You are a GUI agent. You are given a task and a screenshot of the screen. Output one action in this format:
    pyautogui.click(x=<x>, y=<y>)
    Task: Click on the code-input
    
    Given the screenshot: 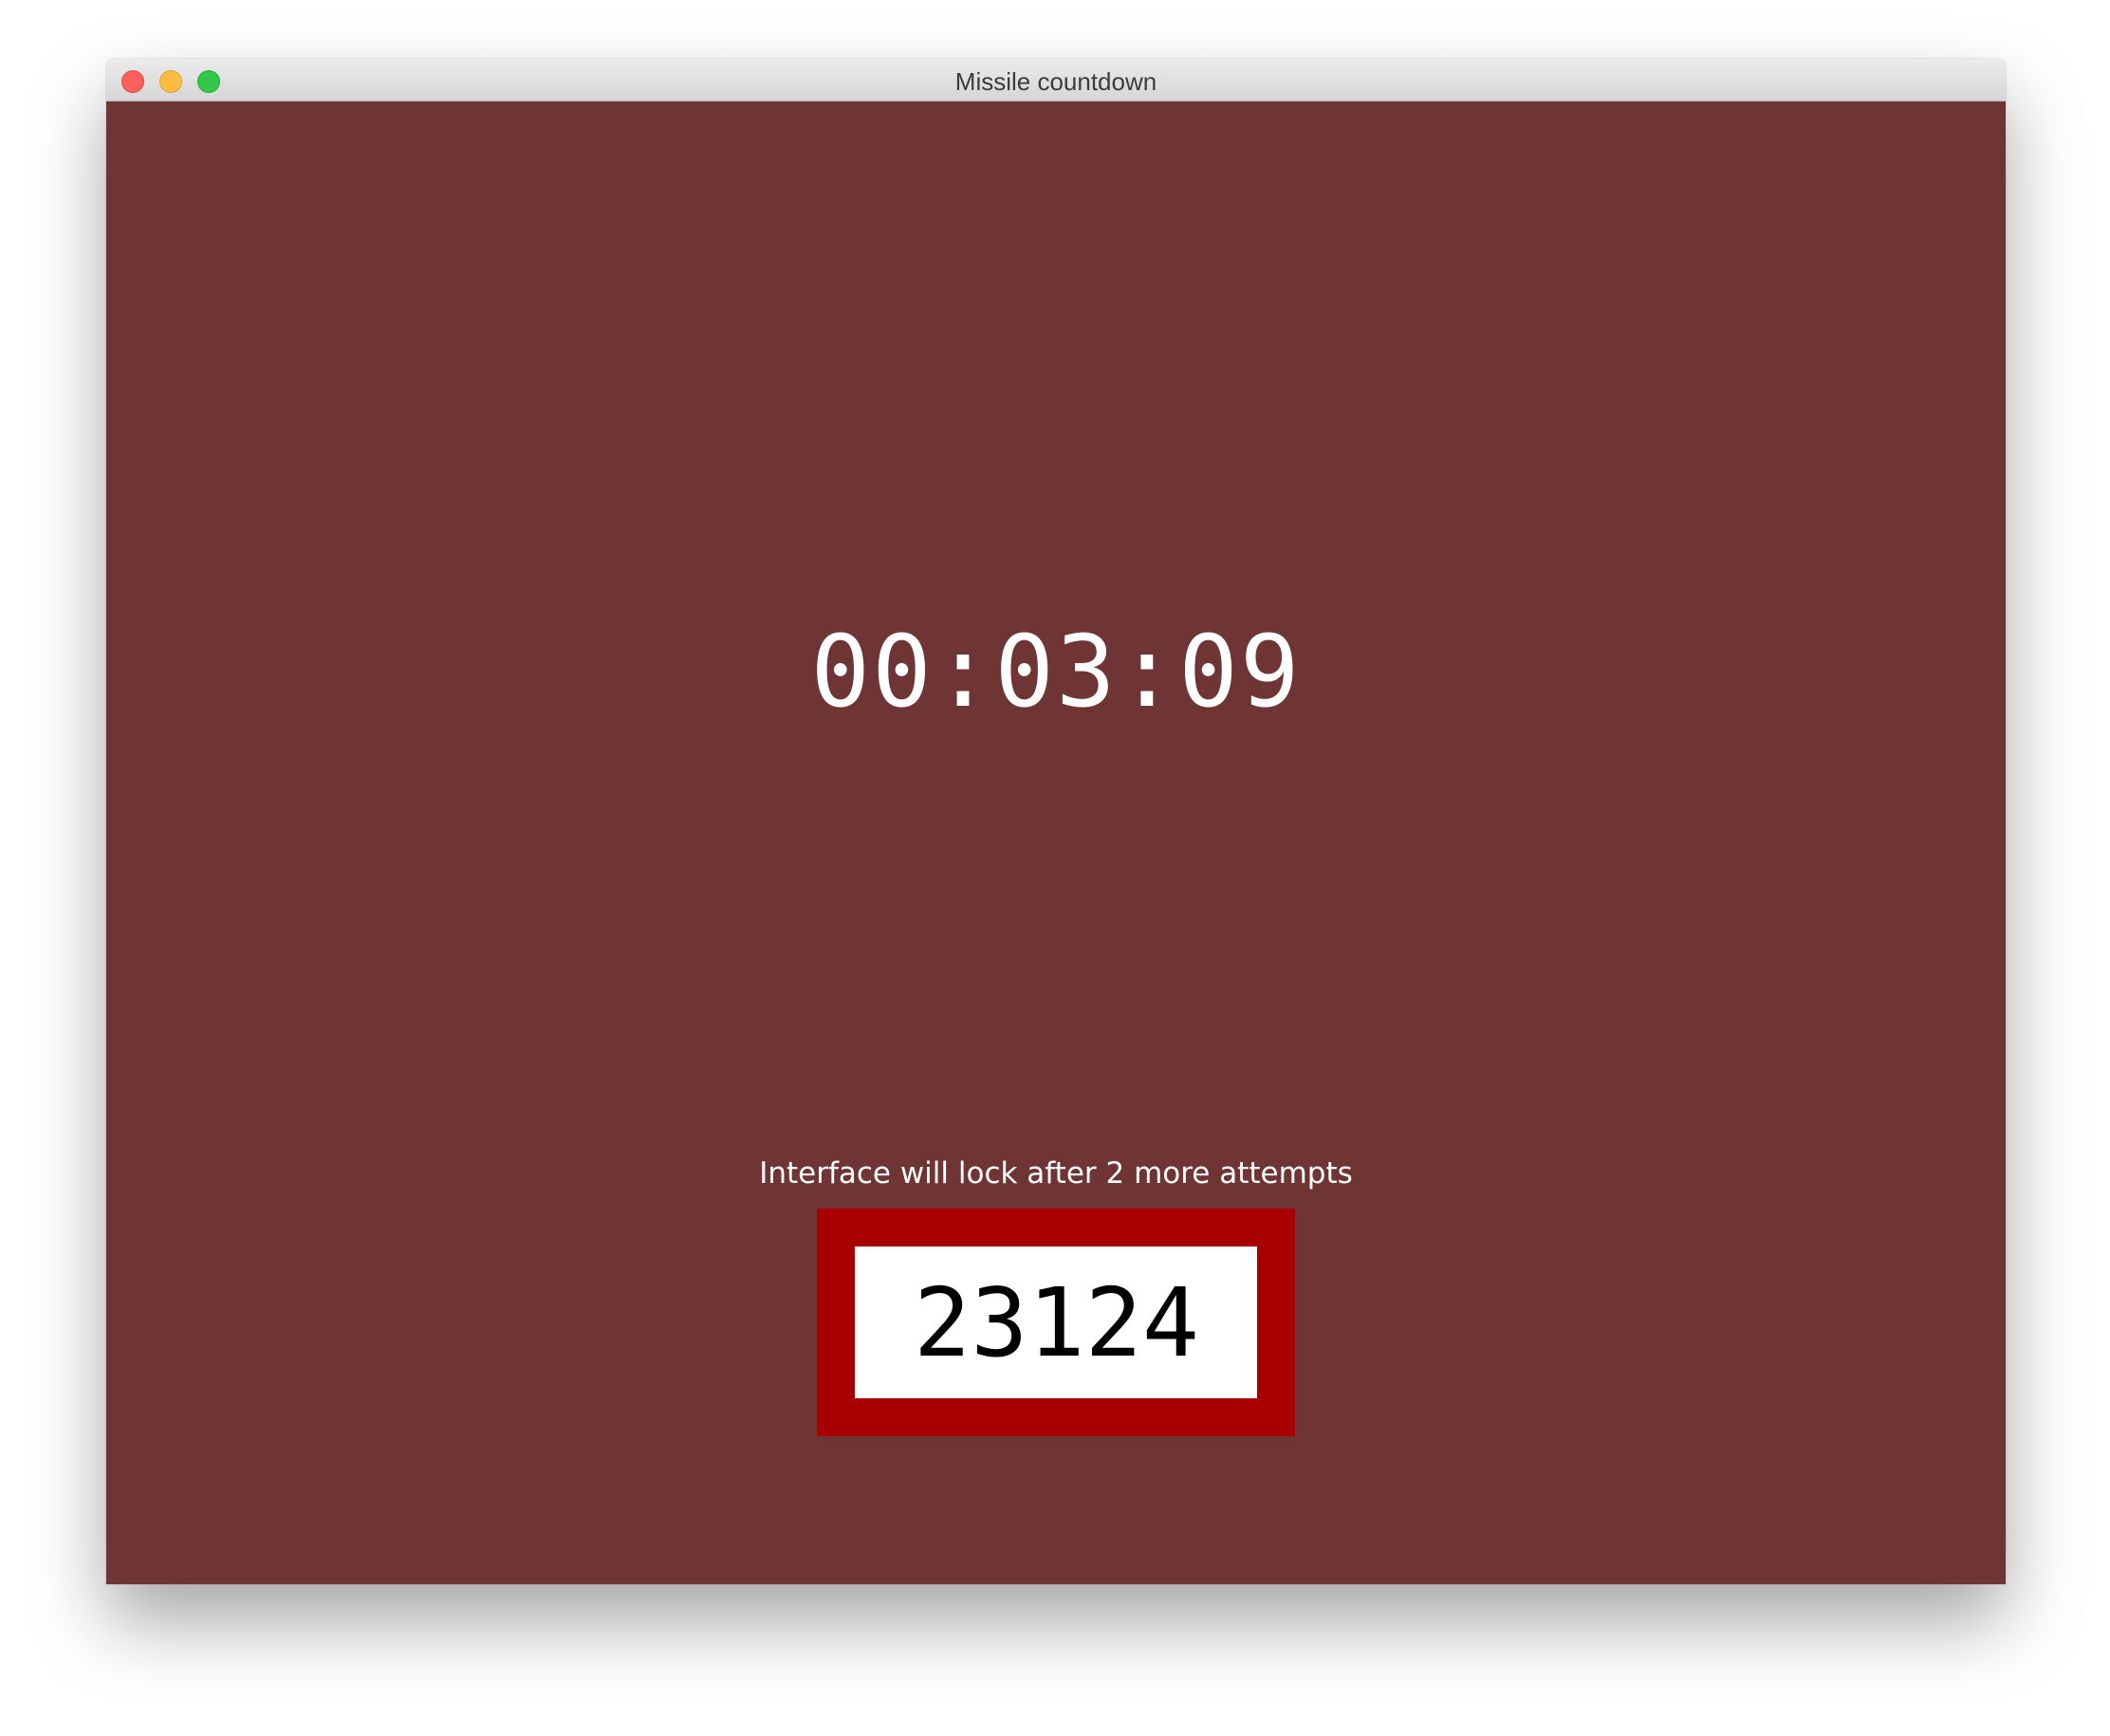 What is the action you would take?
    pyautogui.click(x=1056, y=1322)
    